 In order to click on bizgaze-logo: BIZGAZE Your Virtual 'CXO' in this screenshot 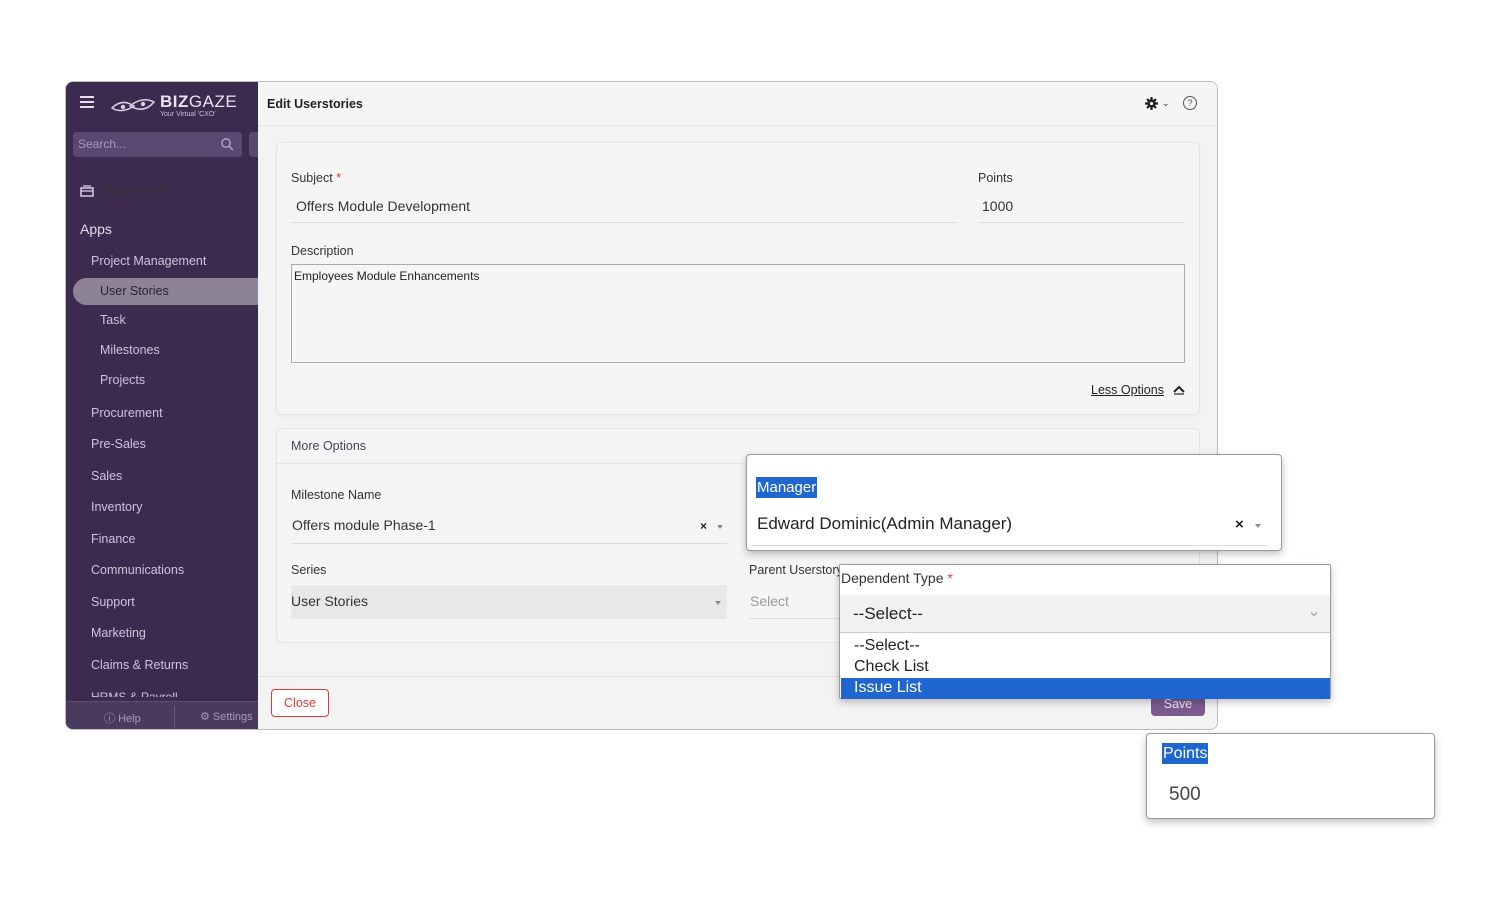, I will do `click(180, 107)`.